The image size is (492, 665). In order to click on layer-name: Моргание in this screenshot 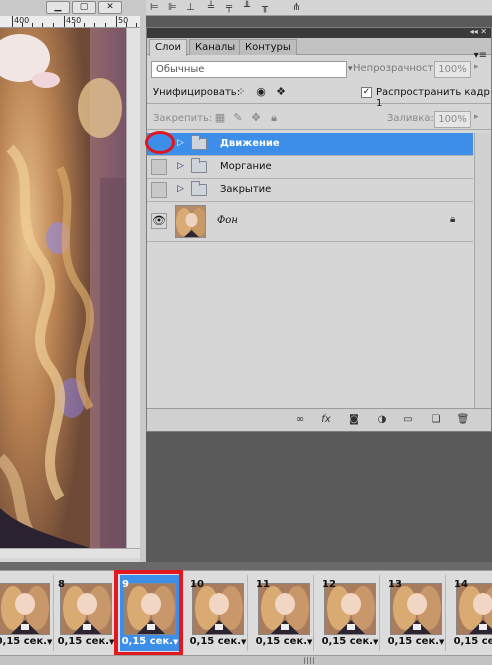, I will do `click(246, 166)`.